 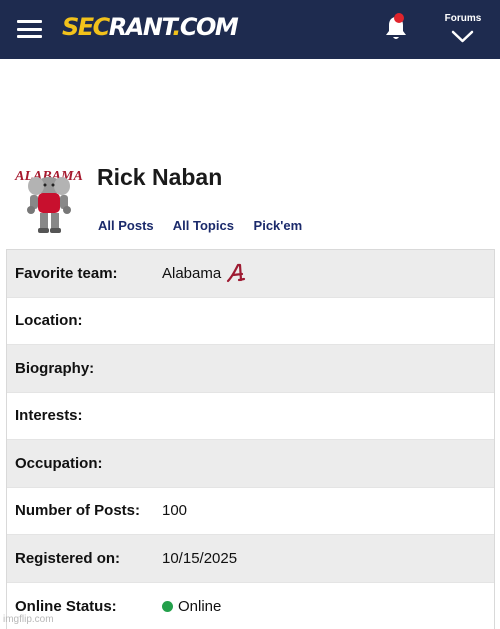 I want to click on row-label: Occupation:, so click(x=59, y=463).